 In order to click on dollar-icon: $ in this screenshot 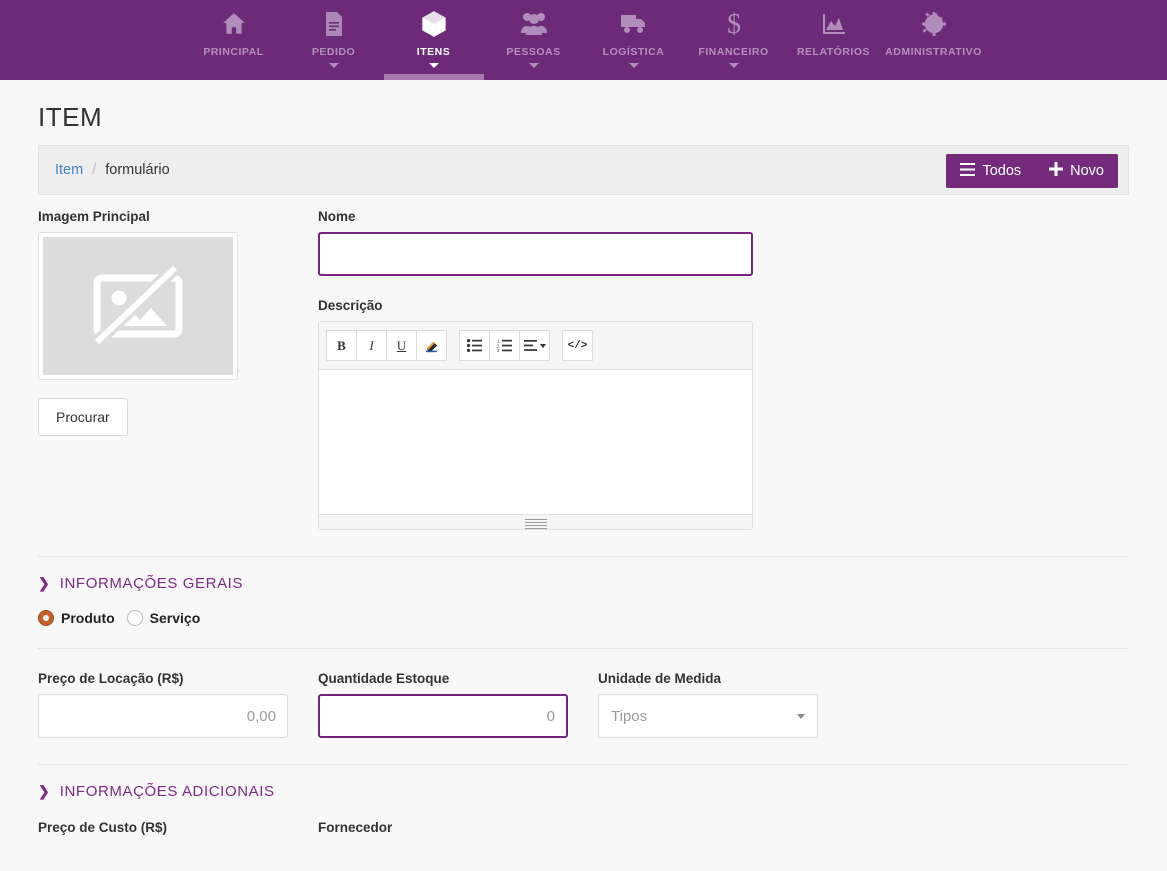, I will do `click(734, 24)`.